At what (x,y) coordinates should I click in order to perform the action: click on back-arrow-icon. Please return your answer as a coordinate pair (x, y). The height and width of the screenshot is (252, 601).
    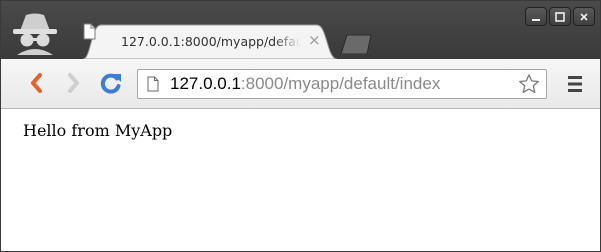
    Looking at the image, I should click on (36, 83).